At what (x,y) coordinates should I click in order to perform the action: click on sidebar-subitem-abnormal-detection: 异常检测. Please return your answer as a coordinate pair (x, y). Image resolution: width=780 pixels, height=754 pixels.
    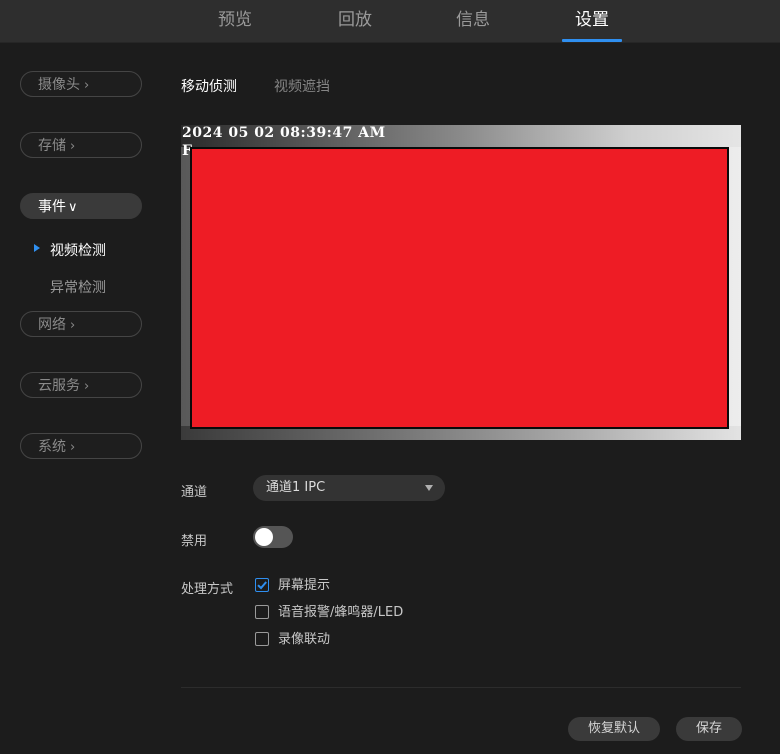
    Looking at the image, I should click on (78, 287).